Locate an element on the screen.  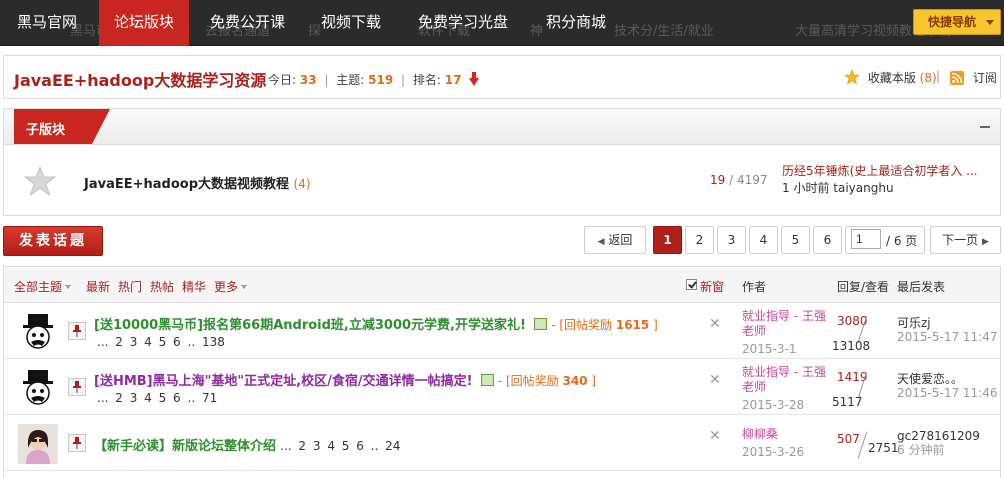
thread-title-link: 【新手必读】新版论坛整体介绍 is located at coordinates (185, 446).